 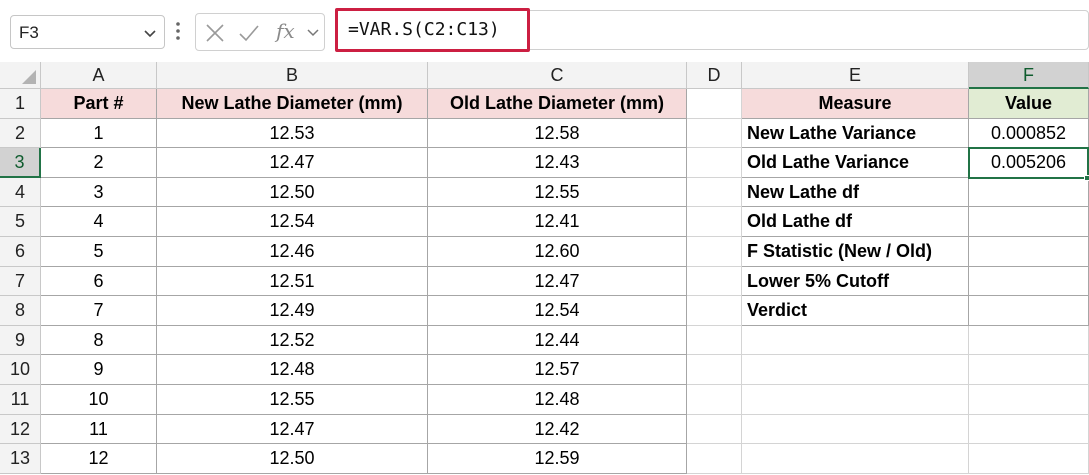 I want to click on cell-d8, so click(x=714, y=311).